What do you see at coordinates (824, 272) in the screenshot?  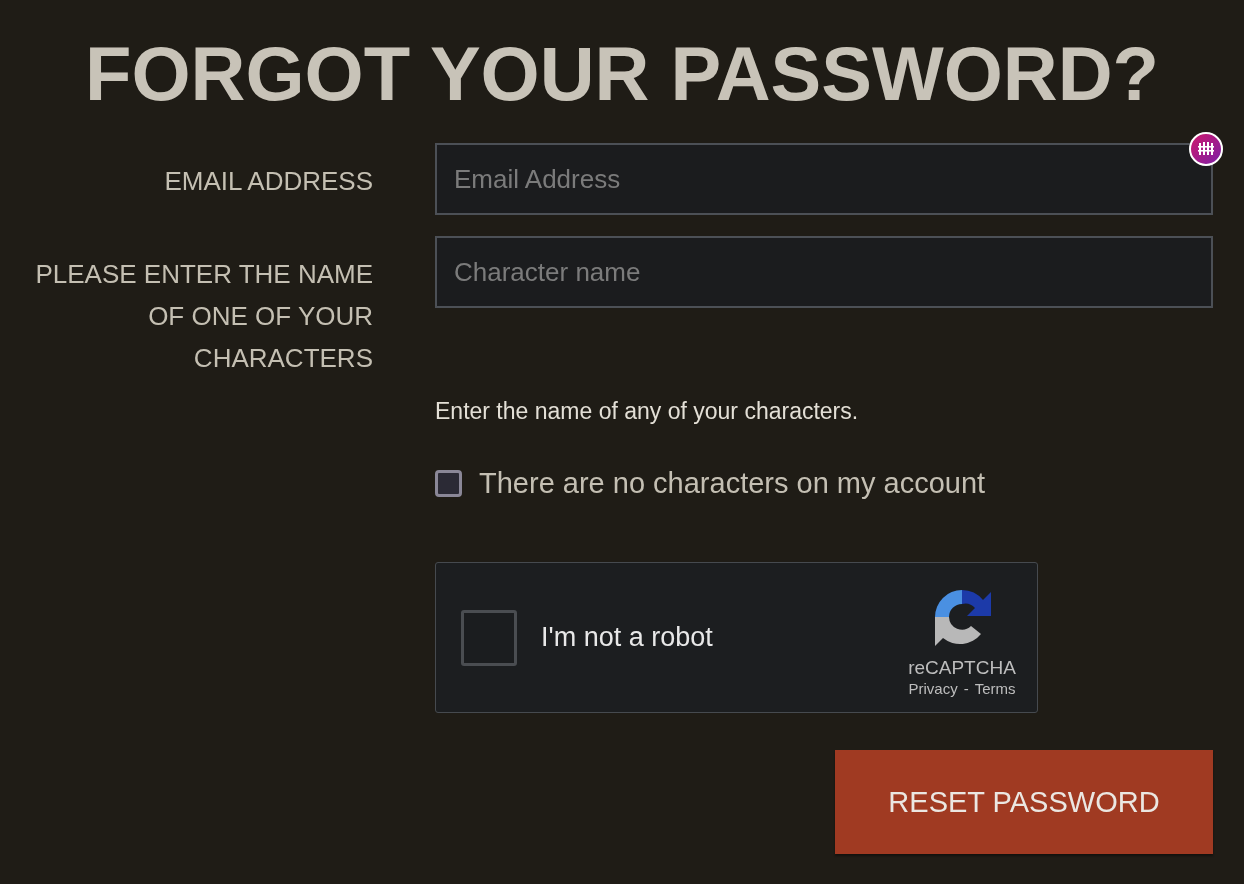 I see `input-field: Character name` at bounding box center [824, 272].